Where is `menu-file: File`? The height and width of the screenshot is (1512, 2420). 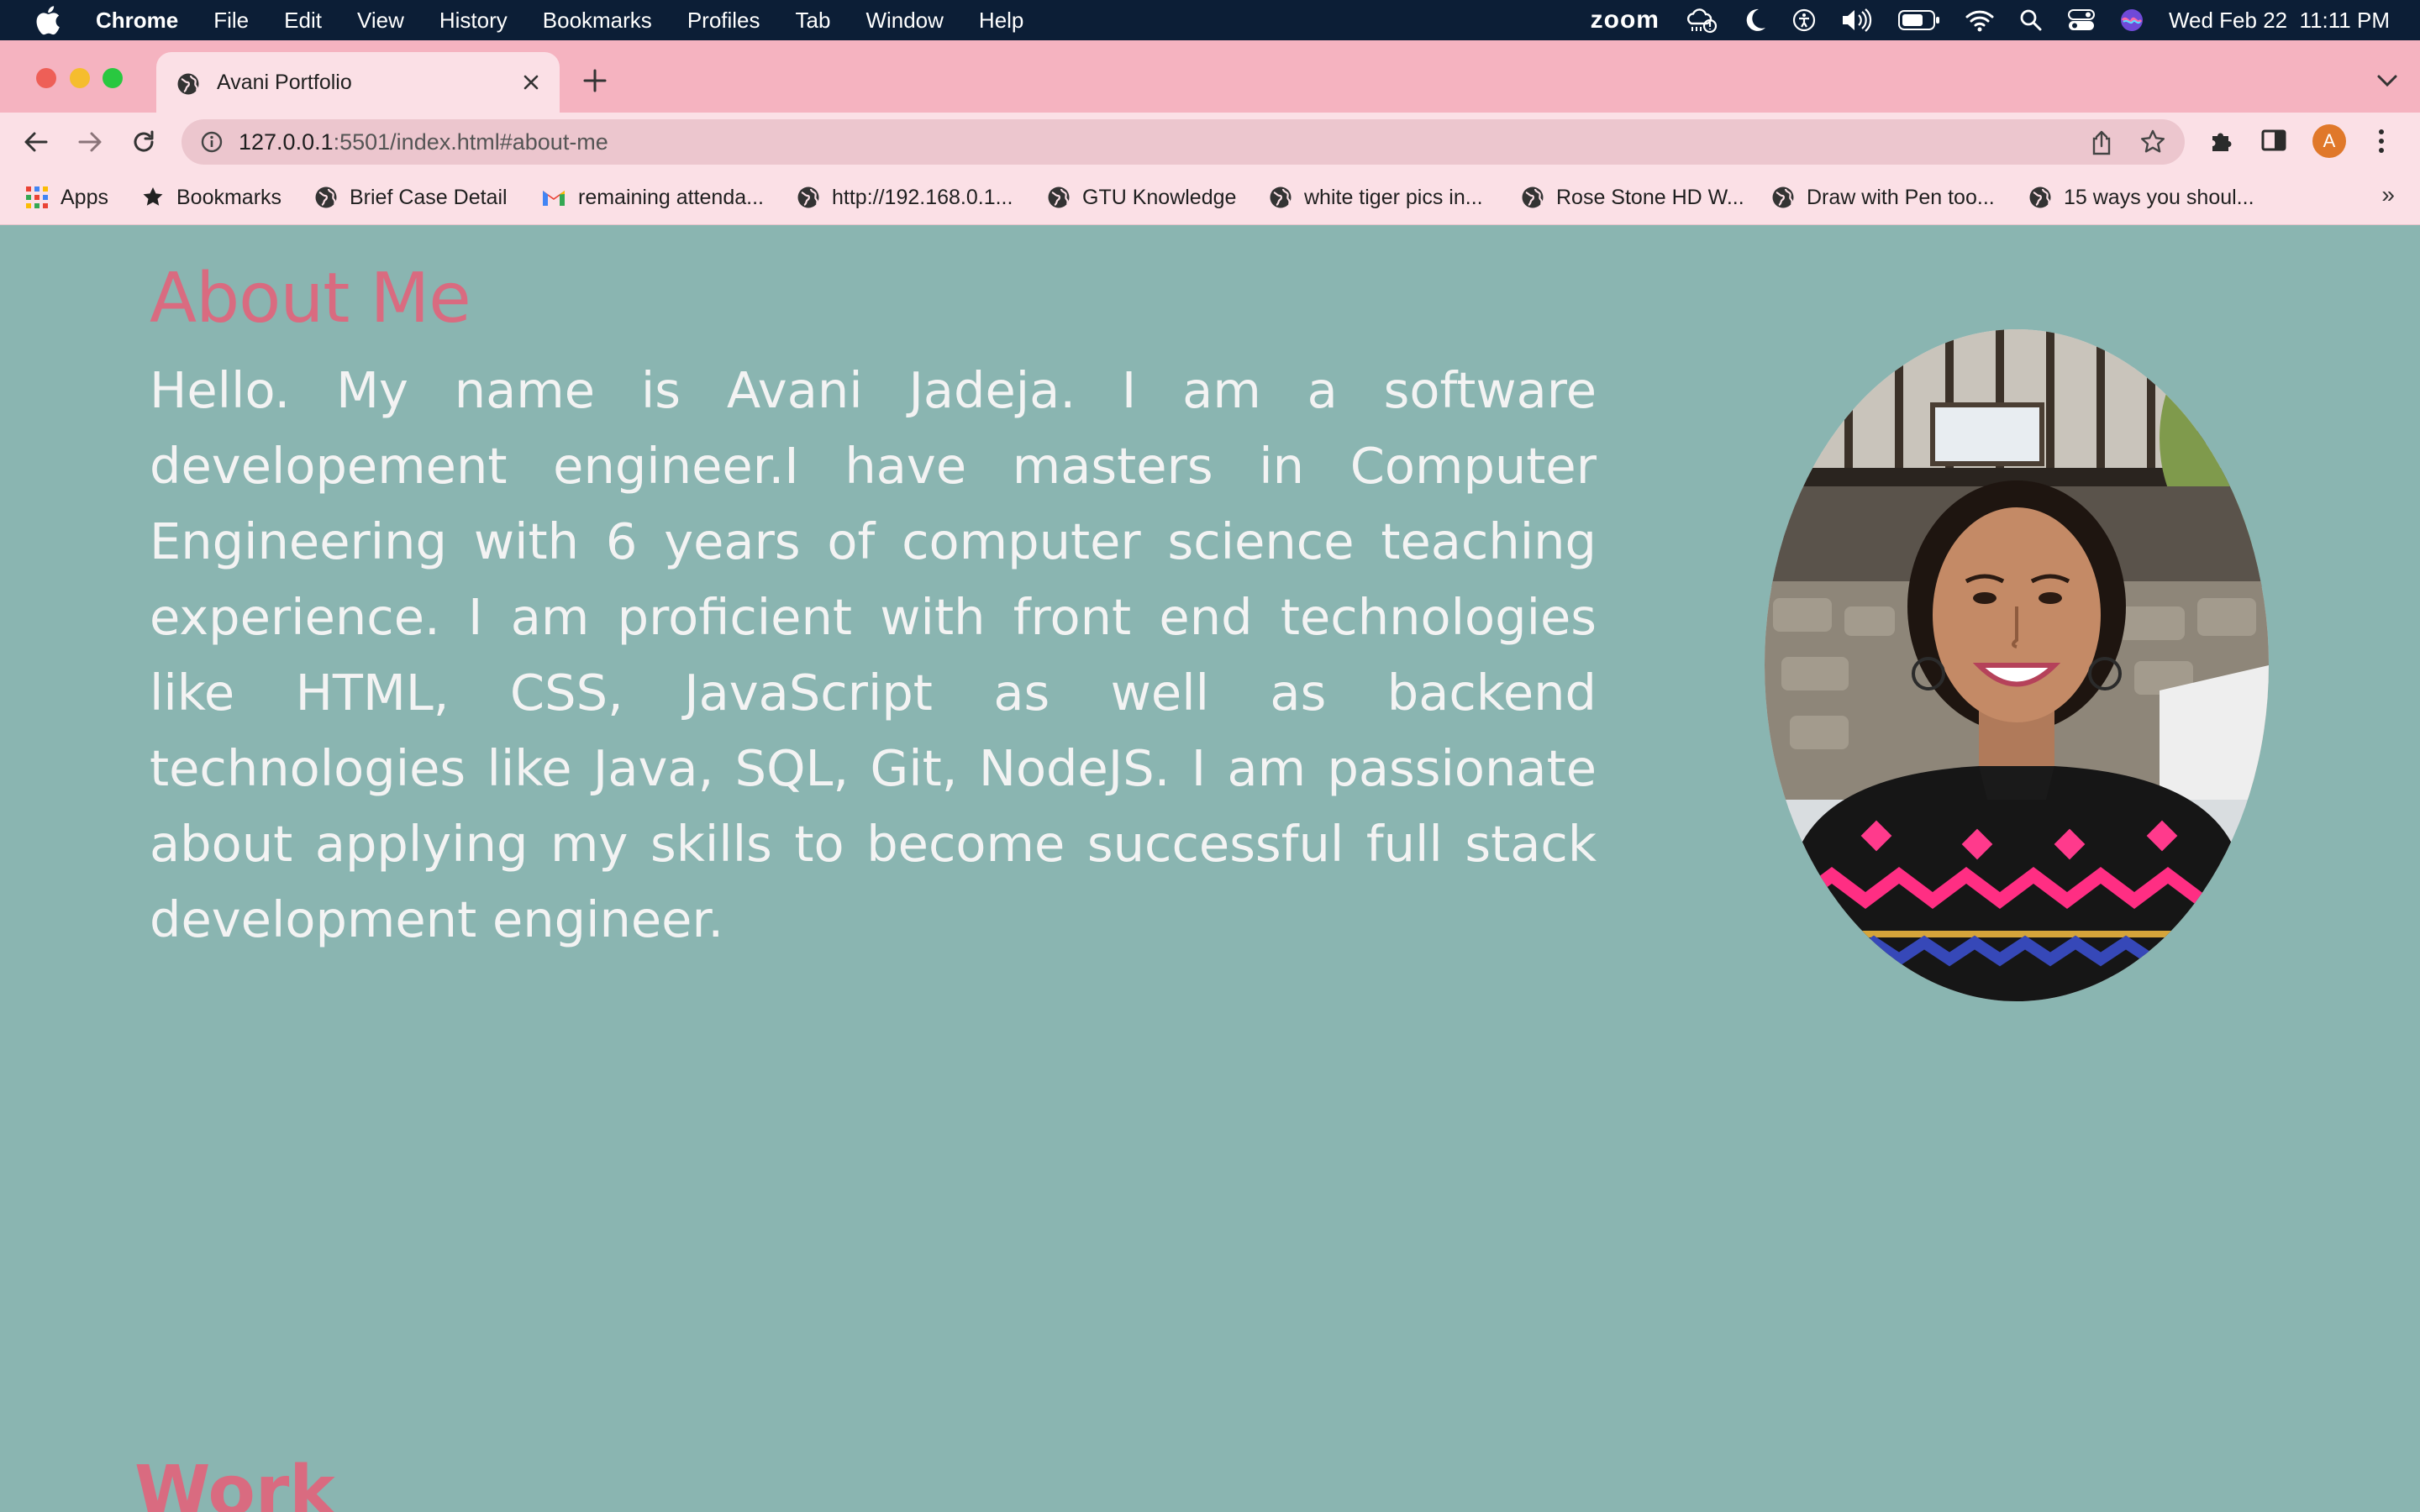
menu-file: File is located at coordinates (231, 21).